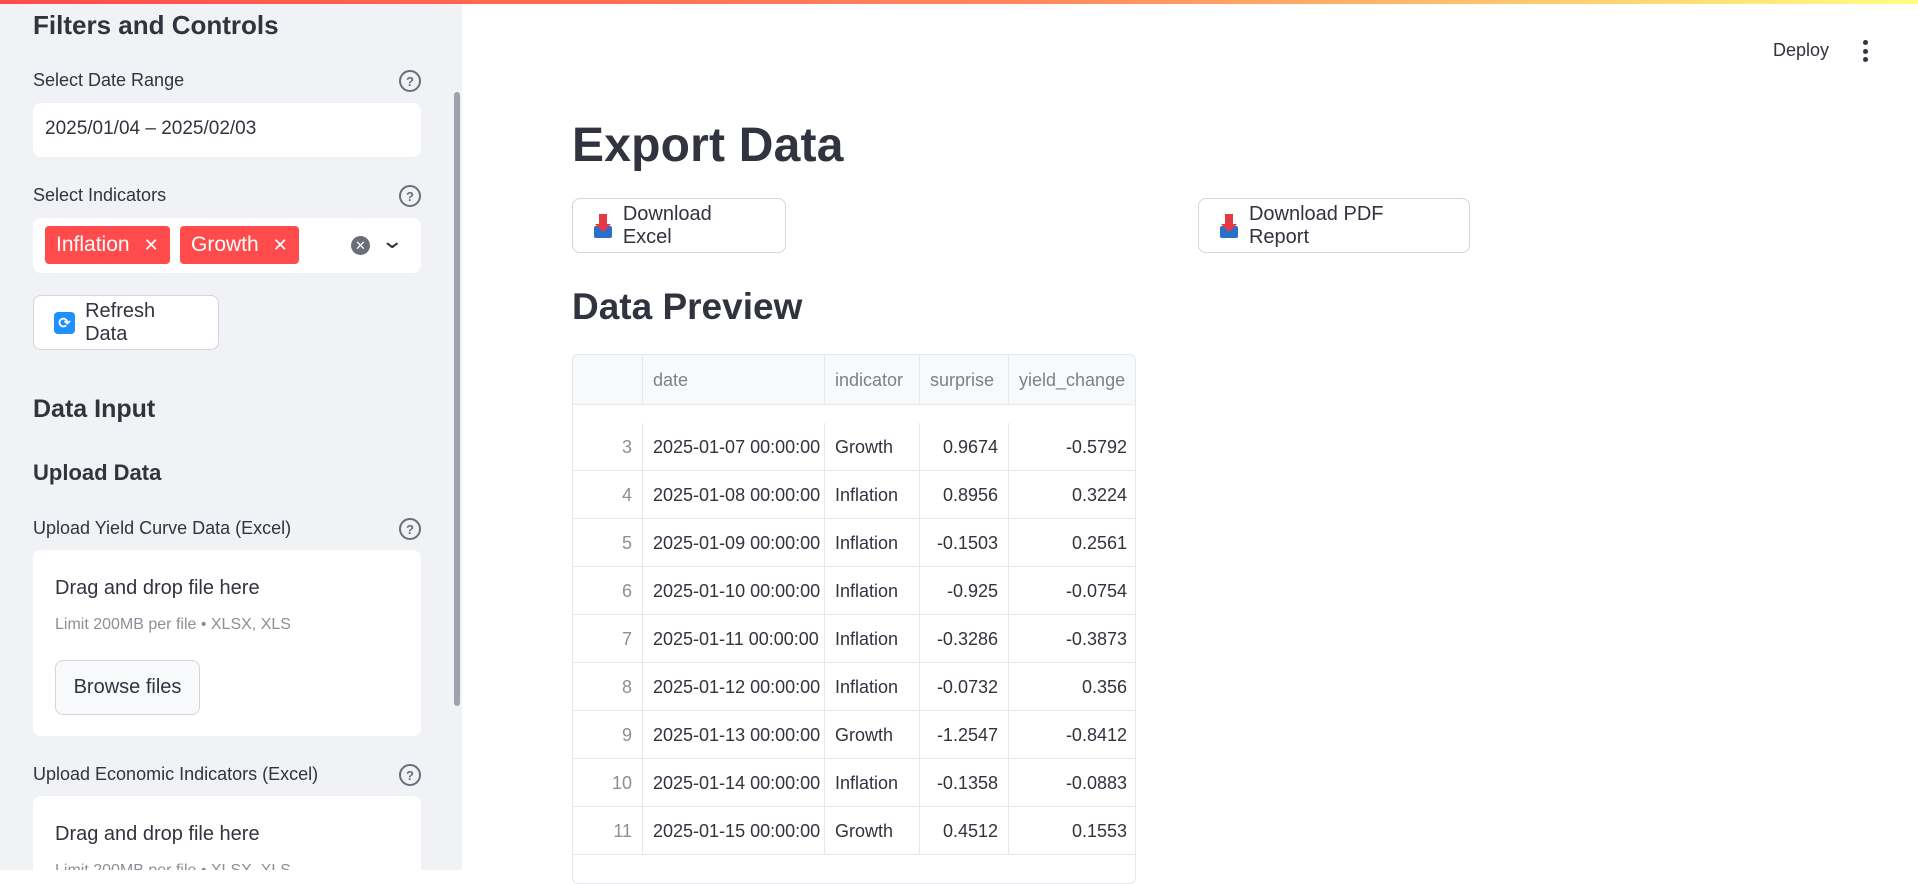  I want to click on date-cell: 2025-01-11 00:00:00, so click(734, 639).